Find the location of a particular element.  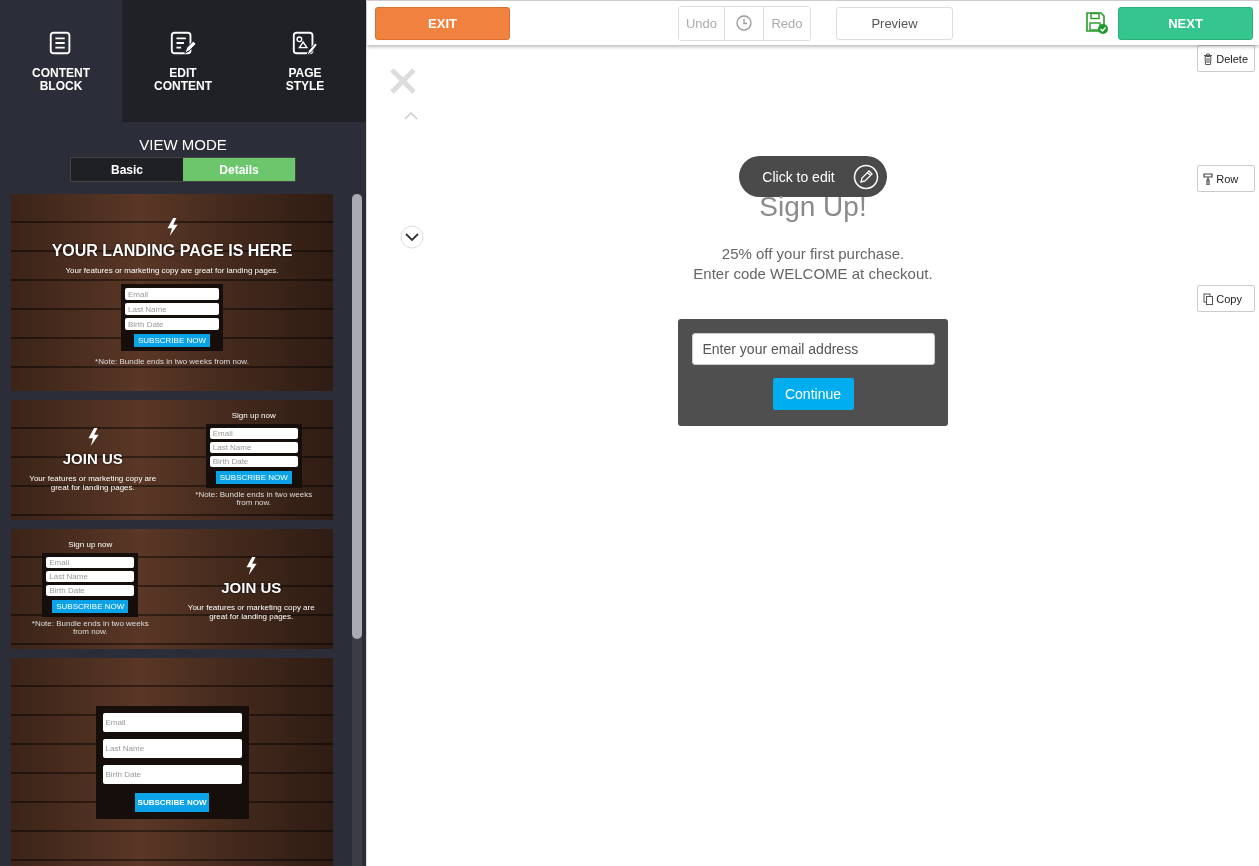

template-thumbnail: Sign up now Email Last Name Birth Date SUBSCRIBE NOW *Note: Bundle ends in two weeks from now. JOIN US Your features or marketing copy are great for landing pages. is located at coordinates (172, 589).